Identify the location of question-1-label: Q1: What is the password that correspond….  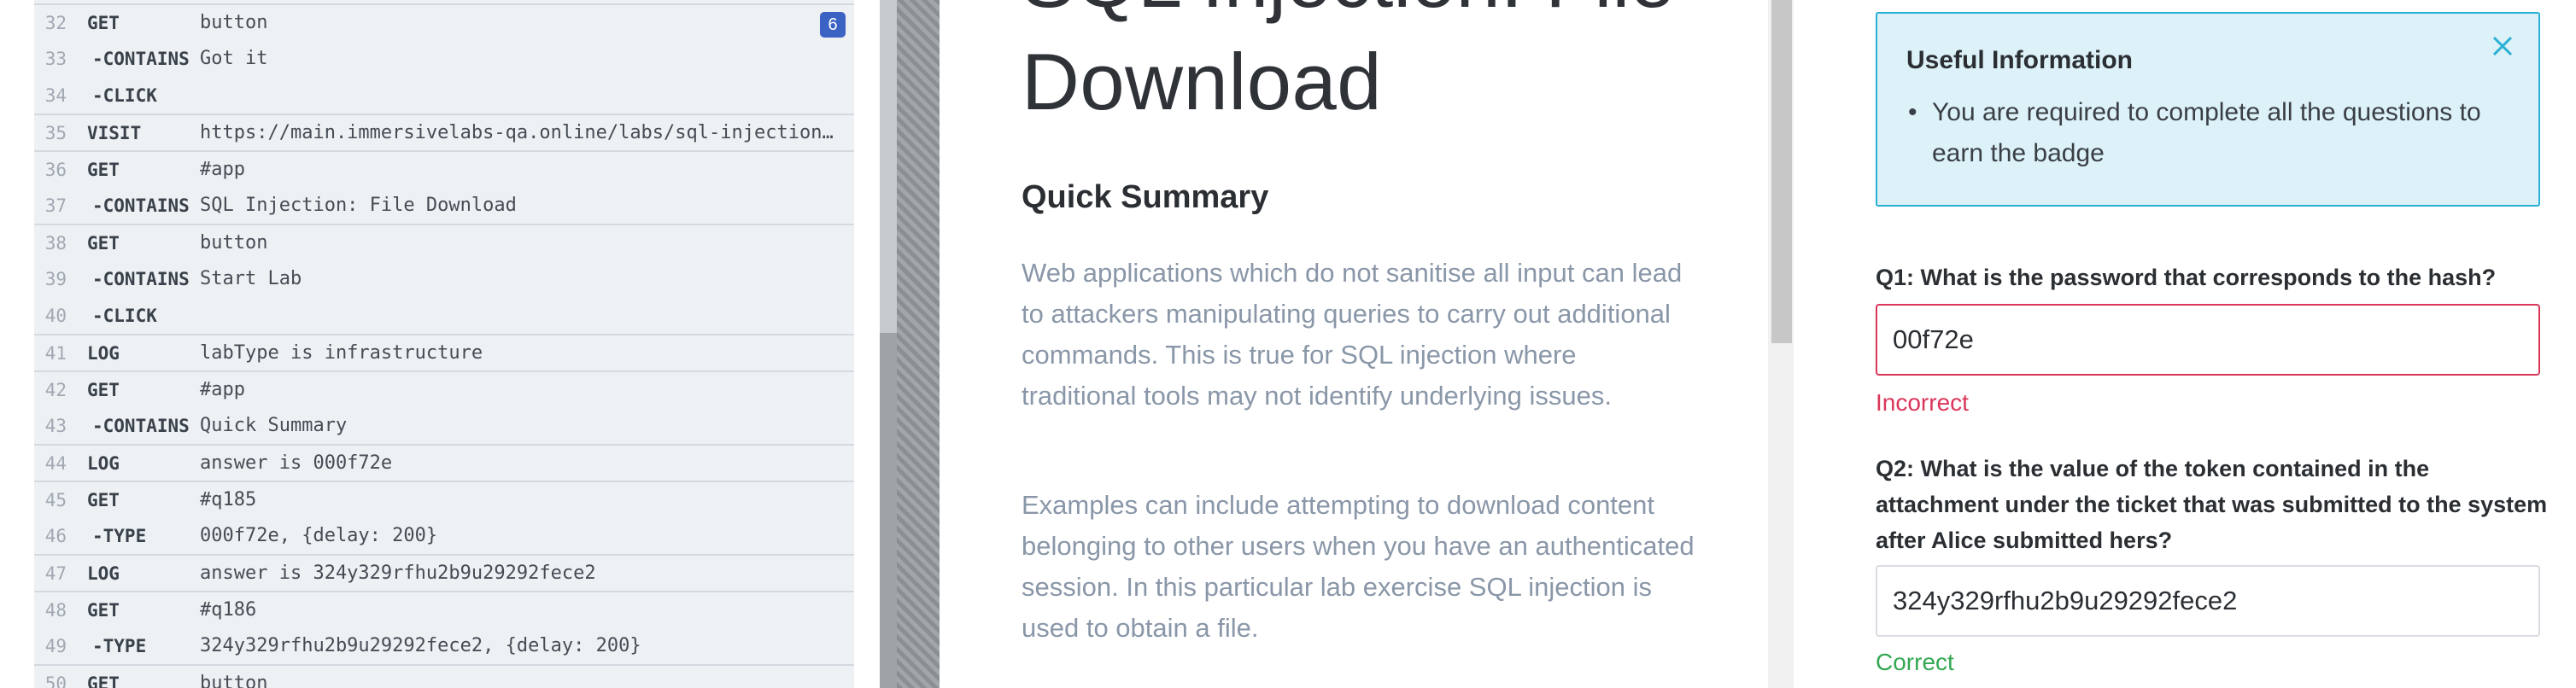
(2213, 277).